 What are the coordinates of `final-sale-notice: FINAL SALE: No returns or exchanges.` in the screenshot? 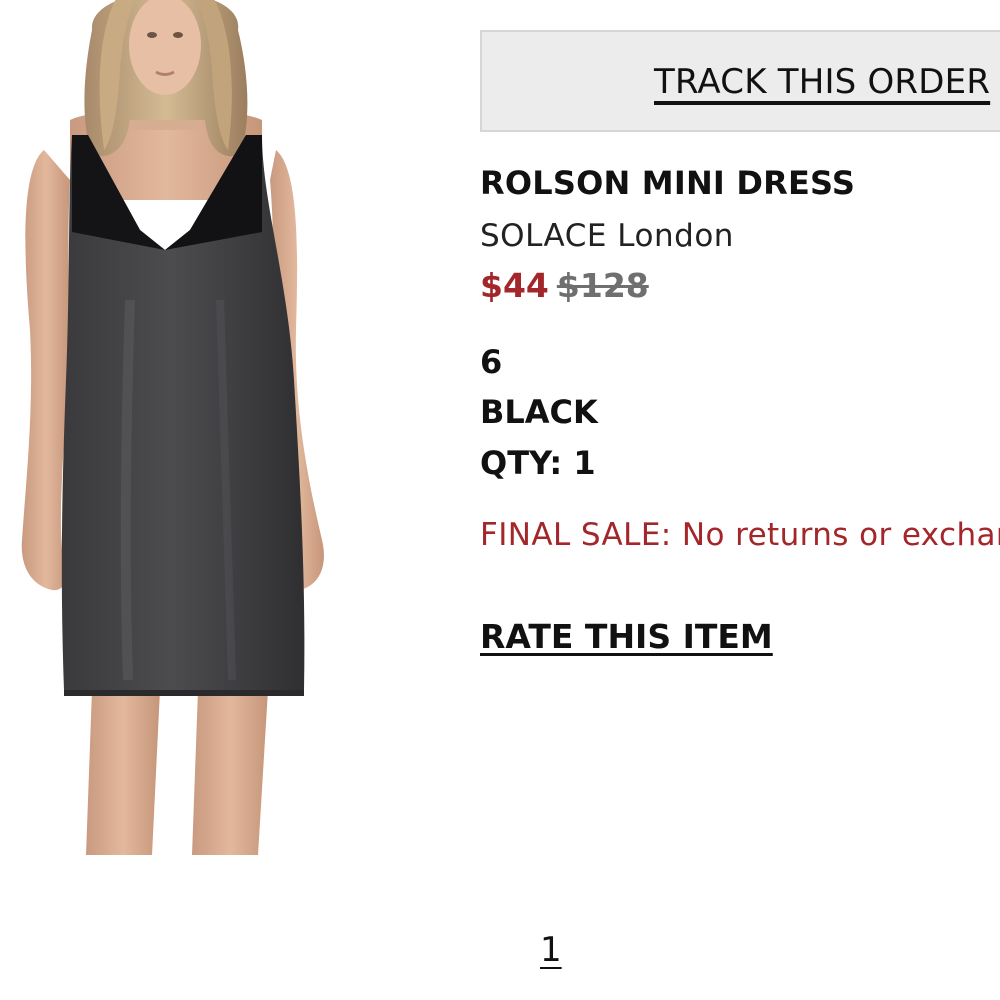 It's located at (740, 535).